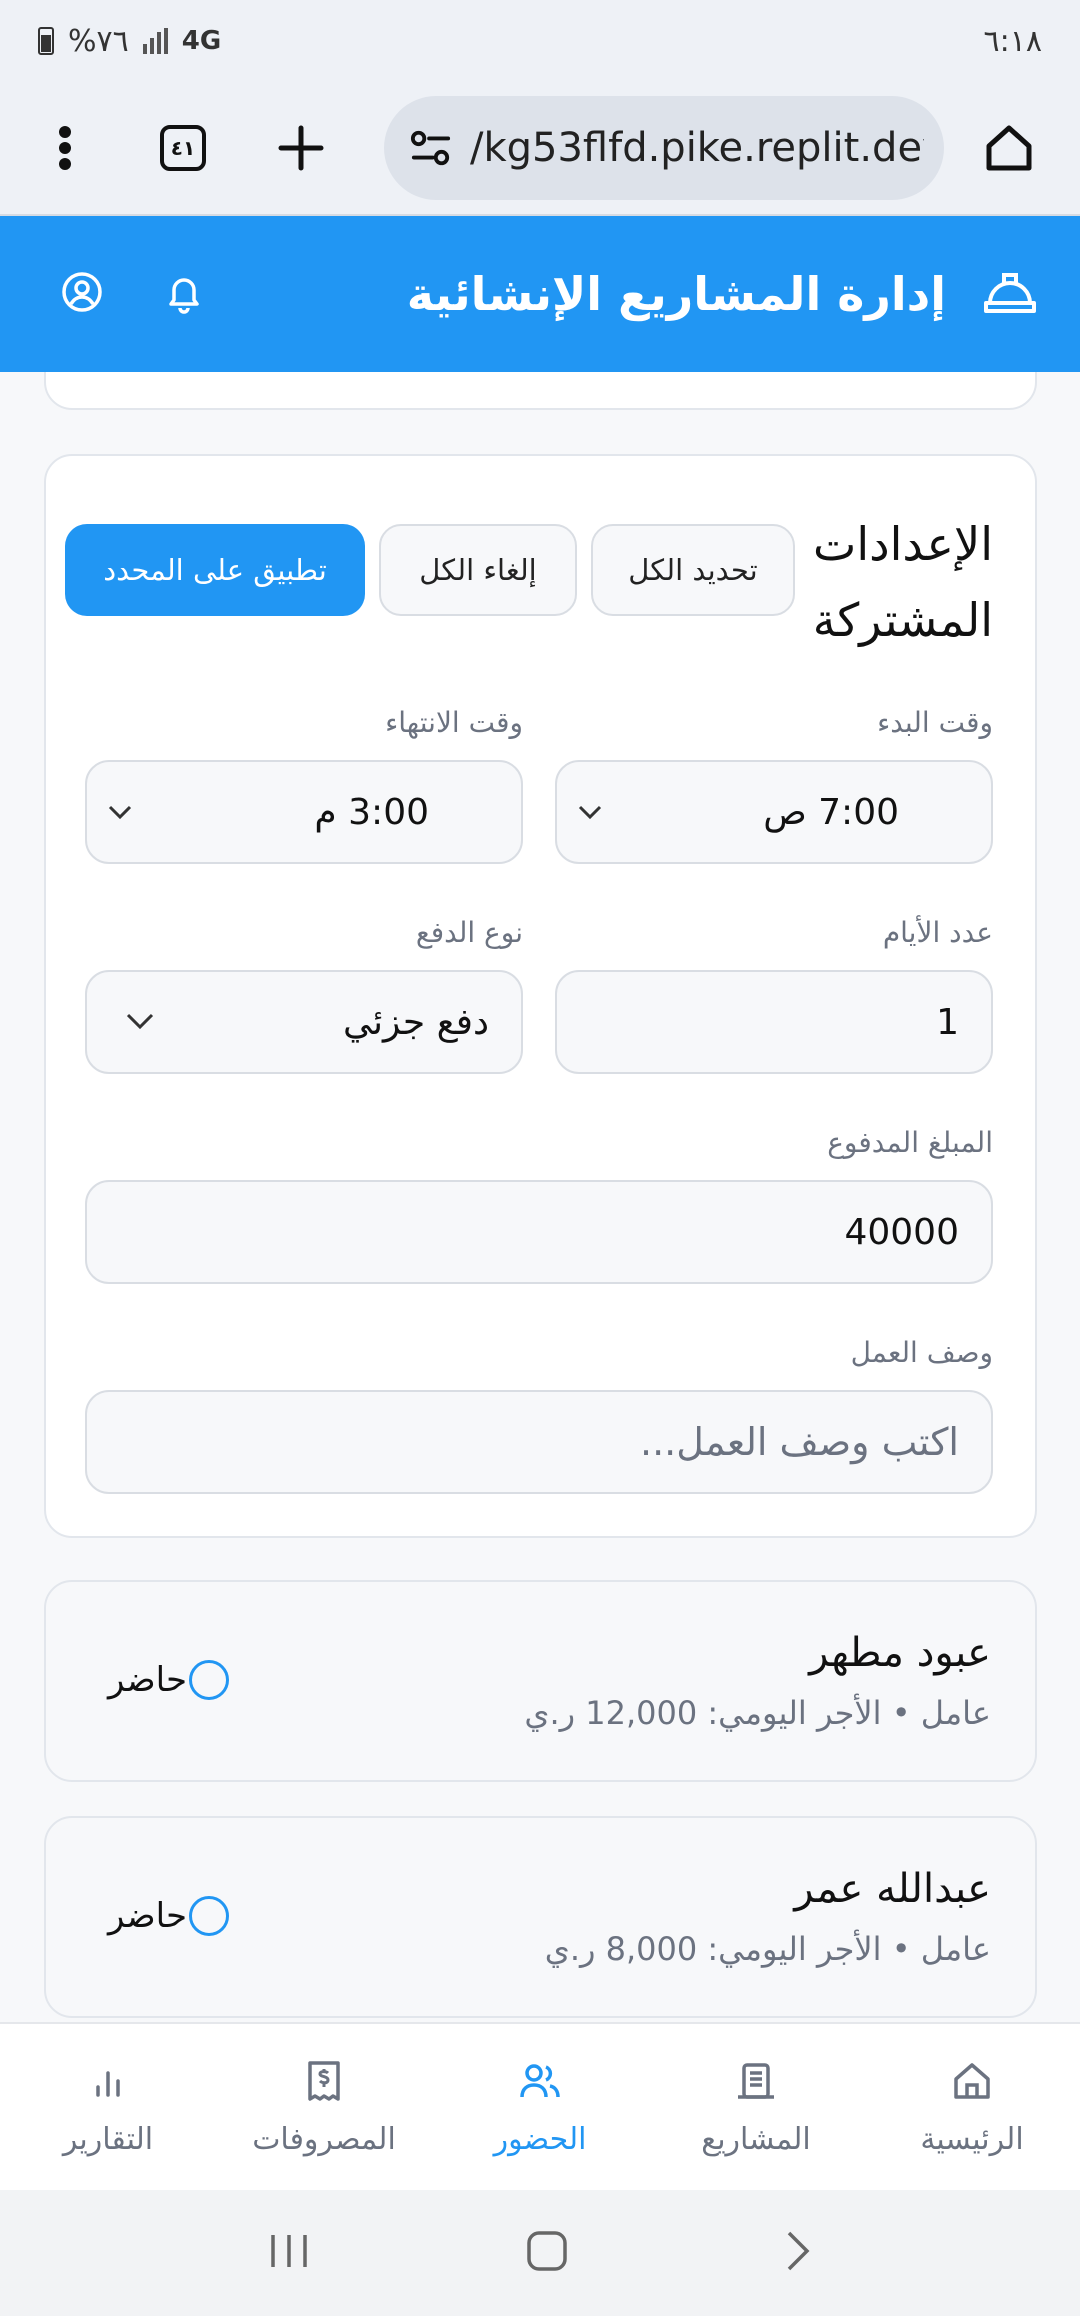 This screenshot has height=2316, width=1080. What do you see at coordinates (1012, 41) in the screenshot?
I see `status-time: ٦:١٨` at bounding box center [1012, 41].